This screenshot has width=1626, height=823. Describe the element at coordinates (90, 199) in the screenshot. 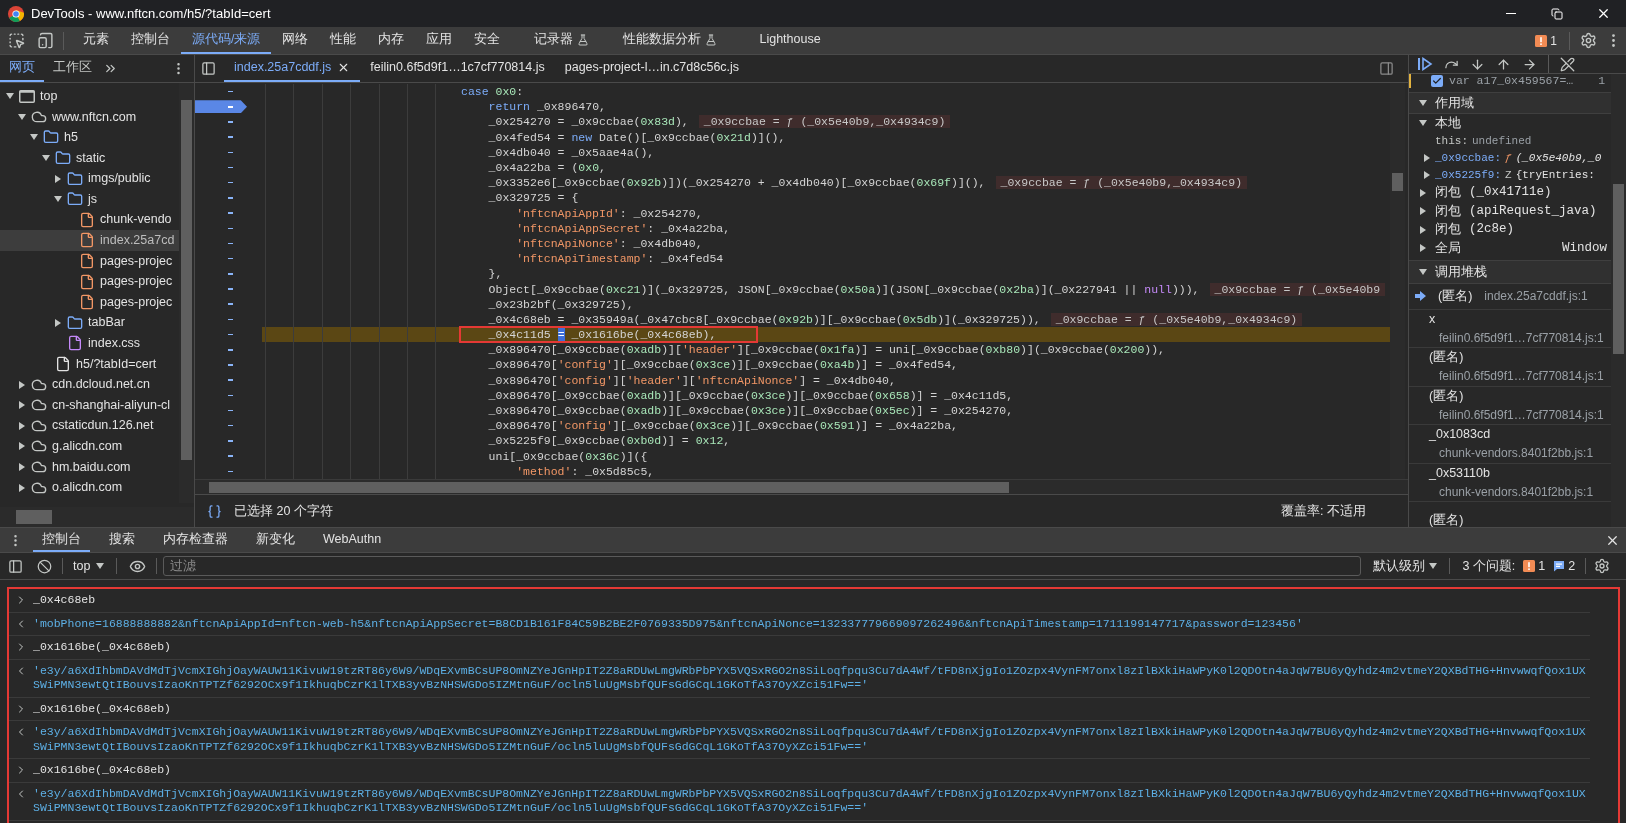

I see `tree-item: js` at that location.